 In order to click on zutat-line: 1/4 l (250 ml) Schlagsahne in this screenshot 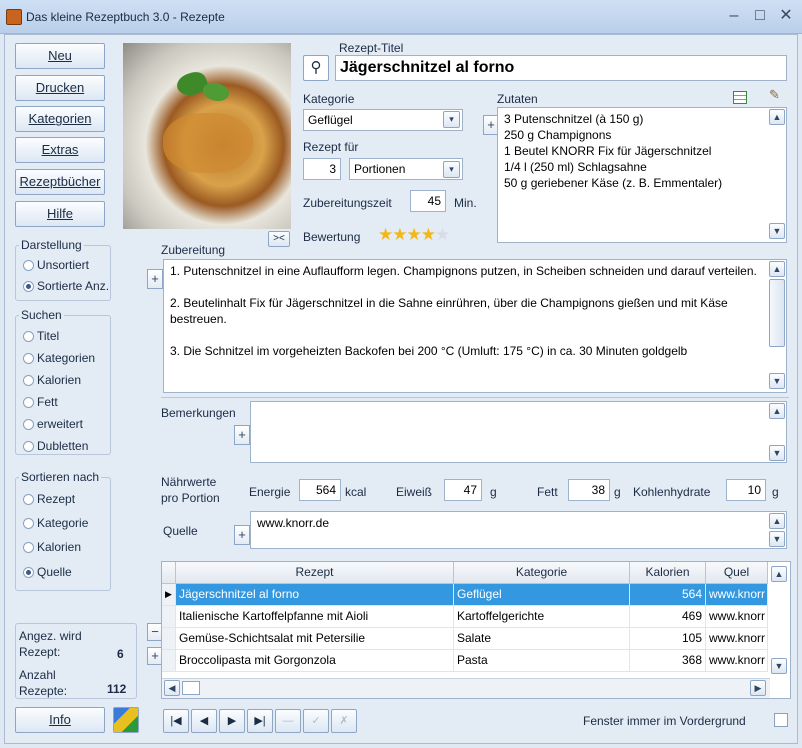, I will do `click(575, 167)`.